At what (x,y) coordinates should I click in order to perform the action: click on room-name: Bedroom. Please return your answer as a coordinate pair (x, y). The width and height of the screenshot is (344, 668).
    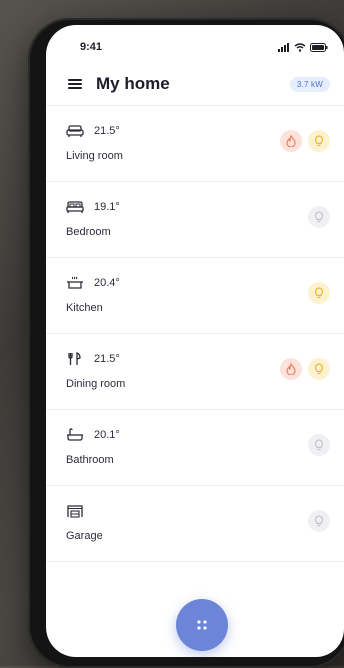
    Looking at the image, I should click on (88, 232).